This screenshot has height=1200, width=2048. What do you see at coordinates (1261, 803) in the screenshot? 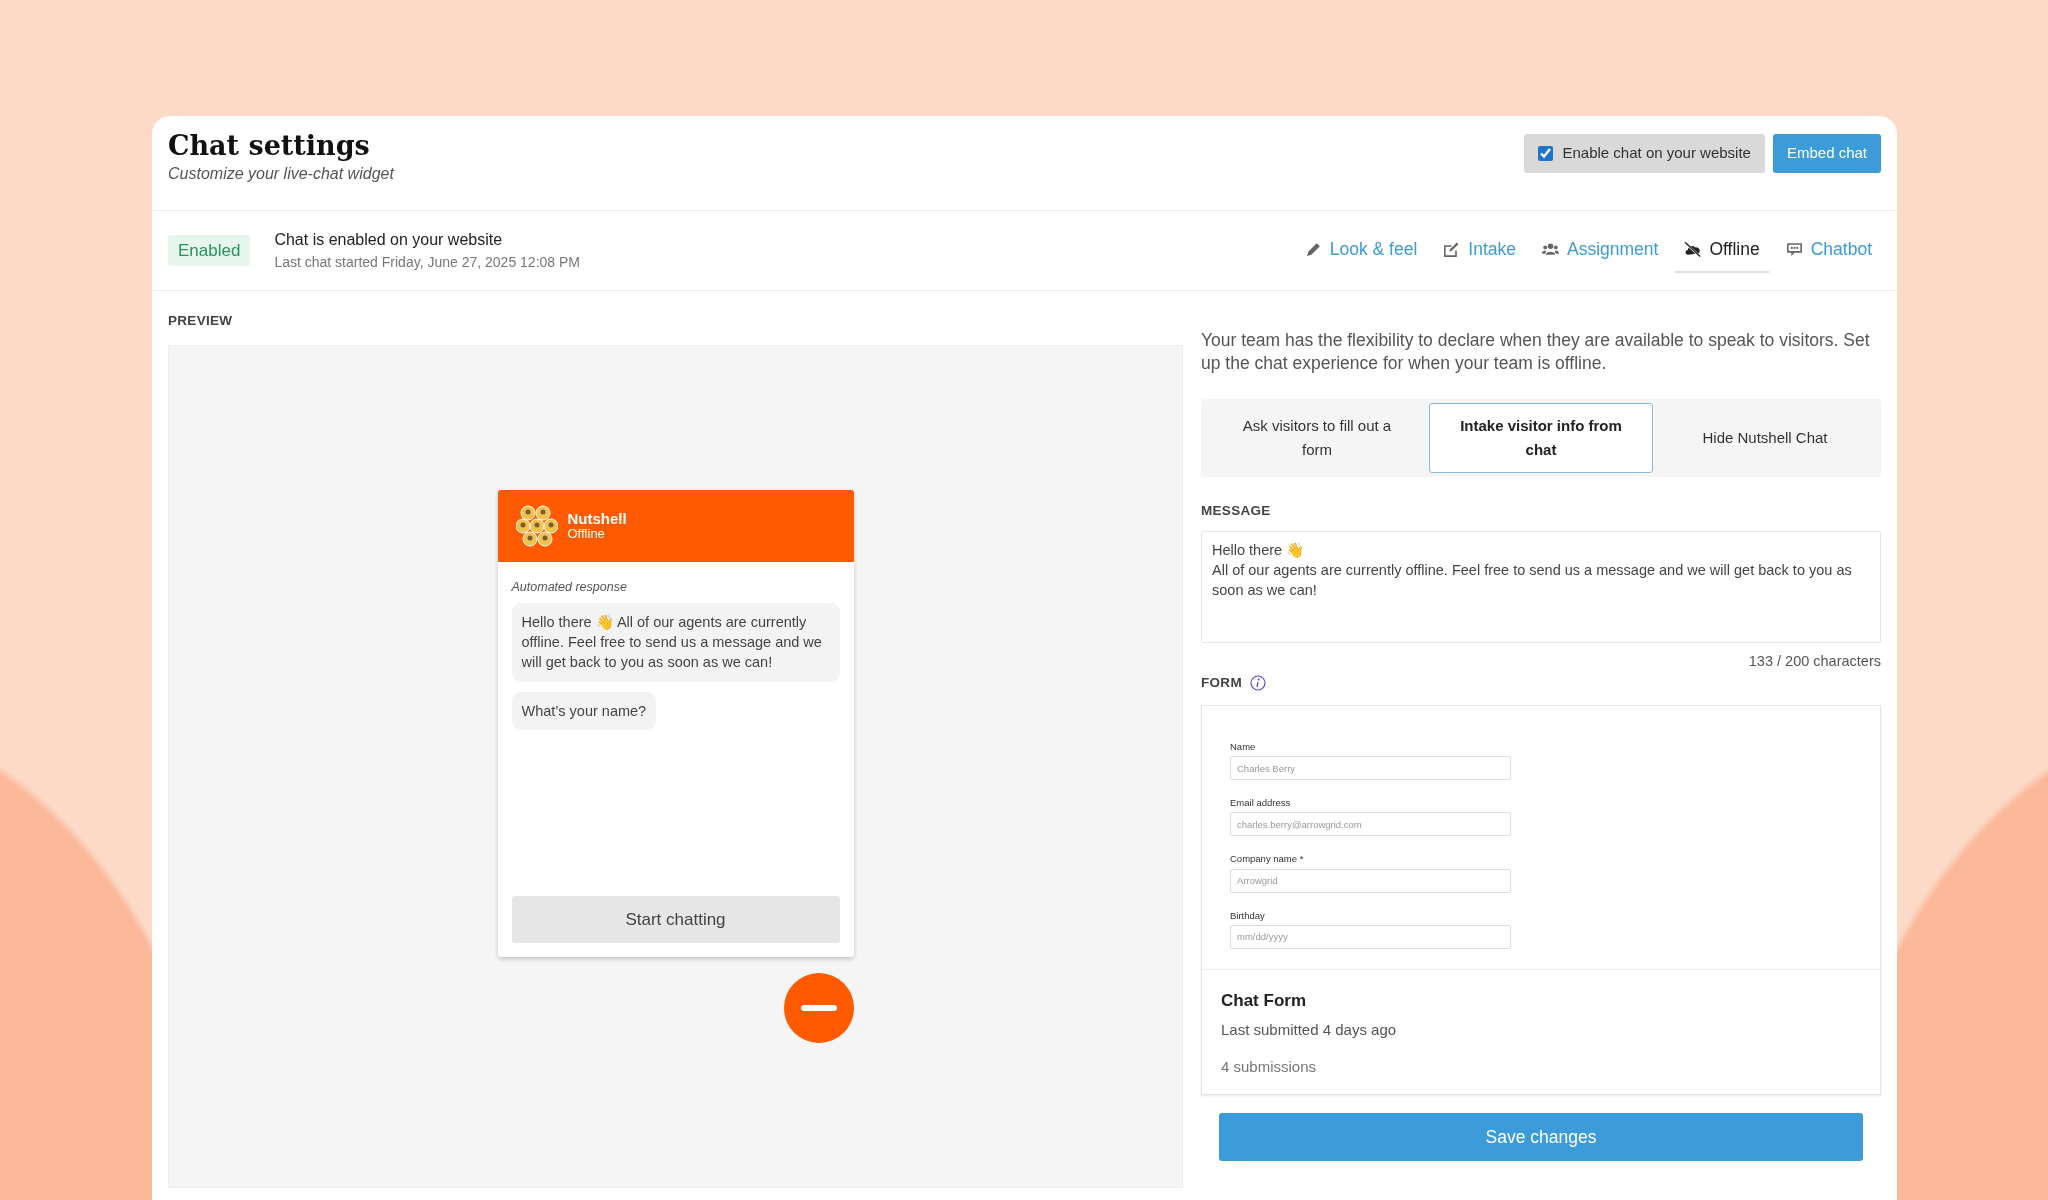
I see `form-field-label: Email address` at bounding box center [1261, 803].